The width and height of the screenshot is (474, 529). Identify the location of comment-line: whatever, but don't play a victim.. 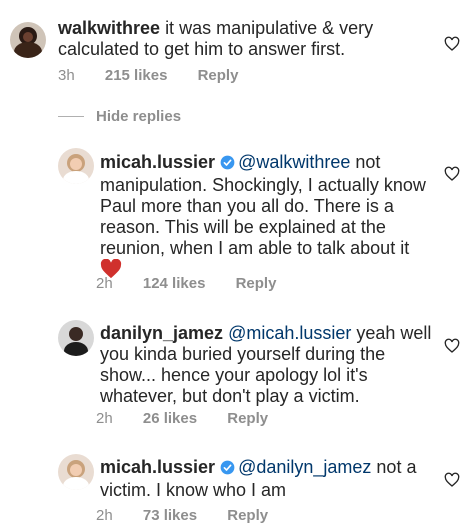
(230, 396).